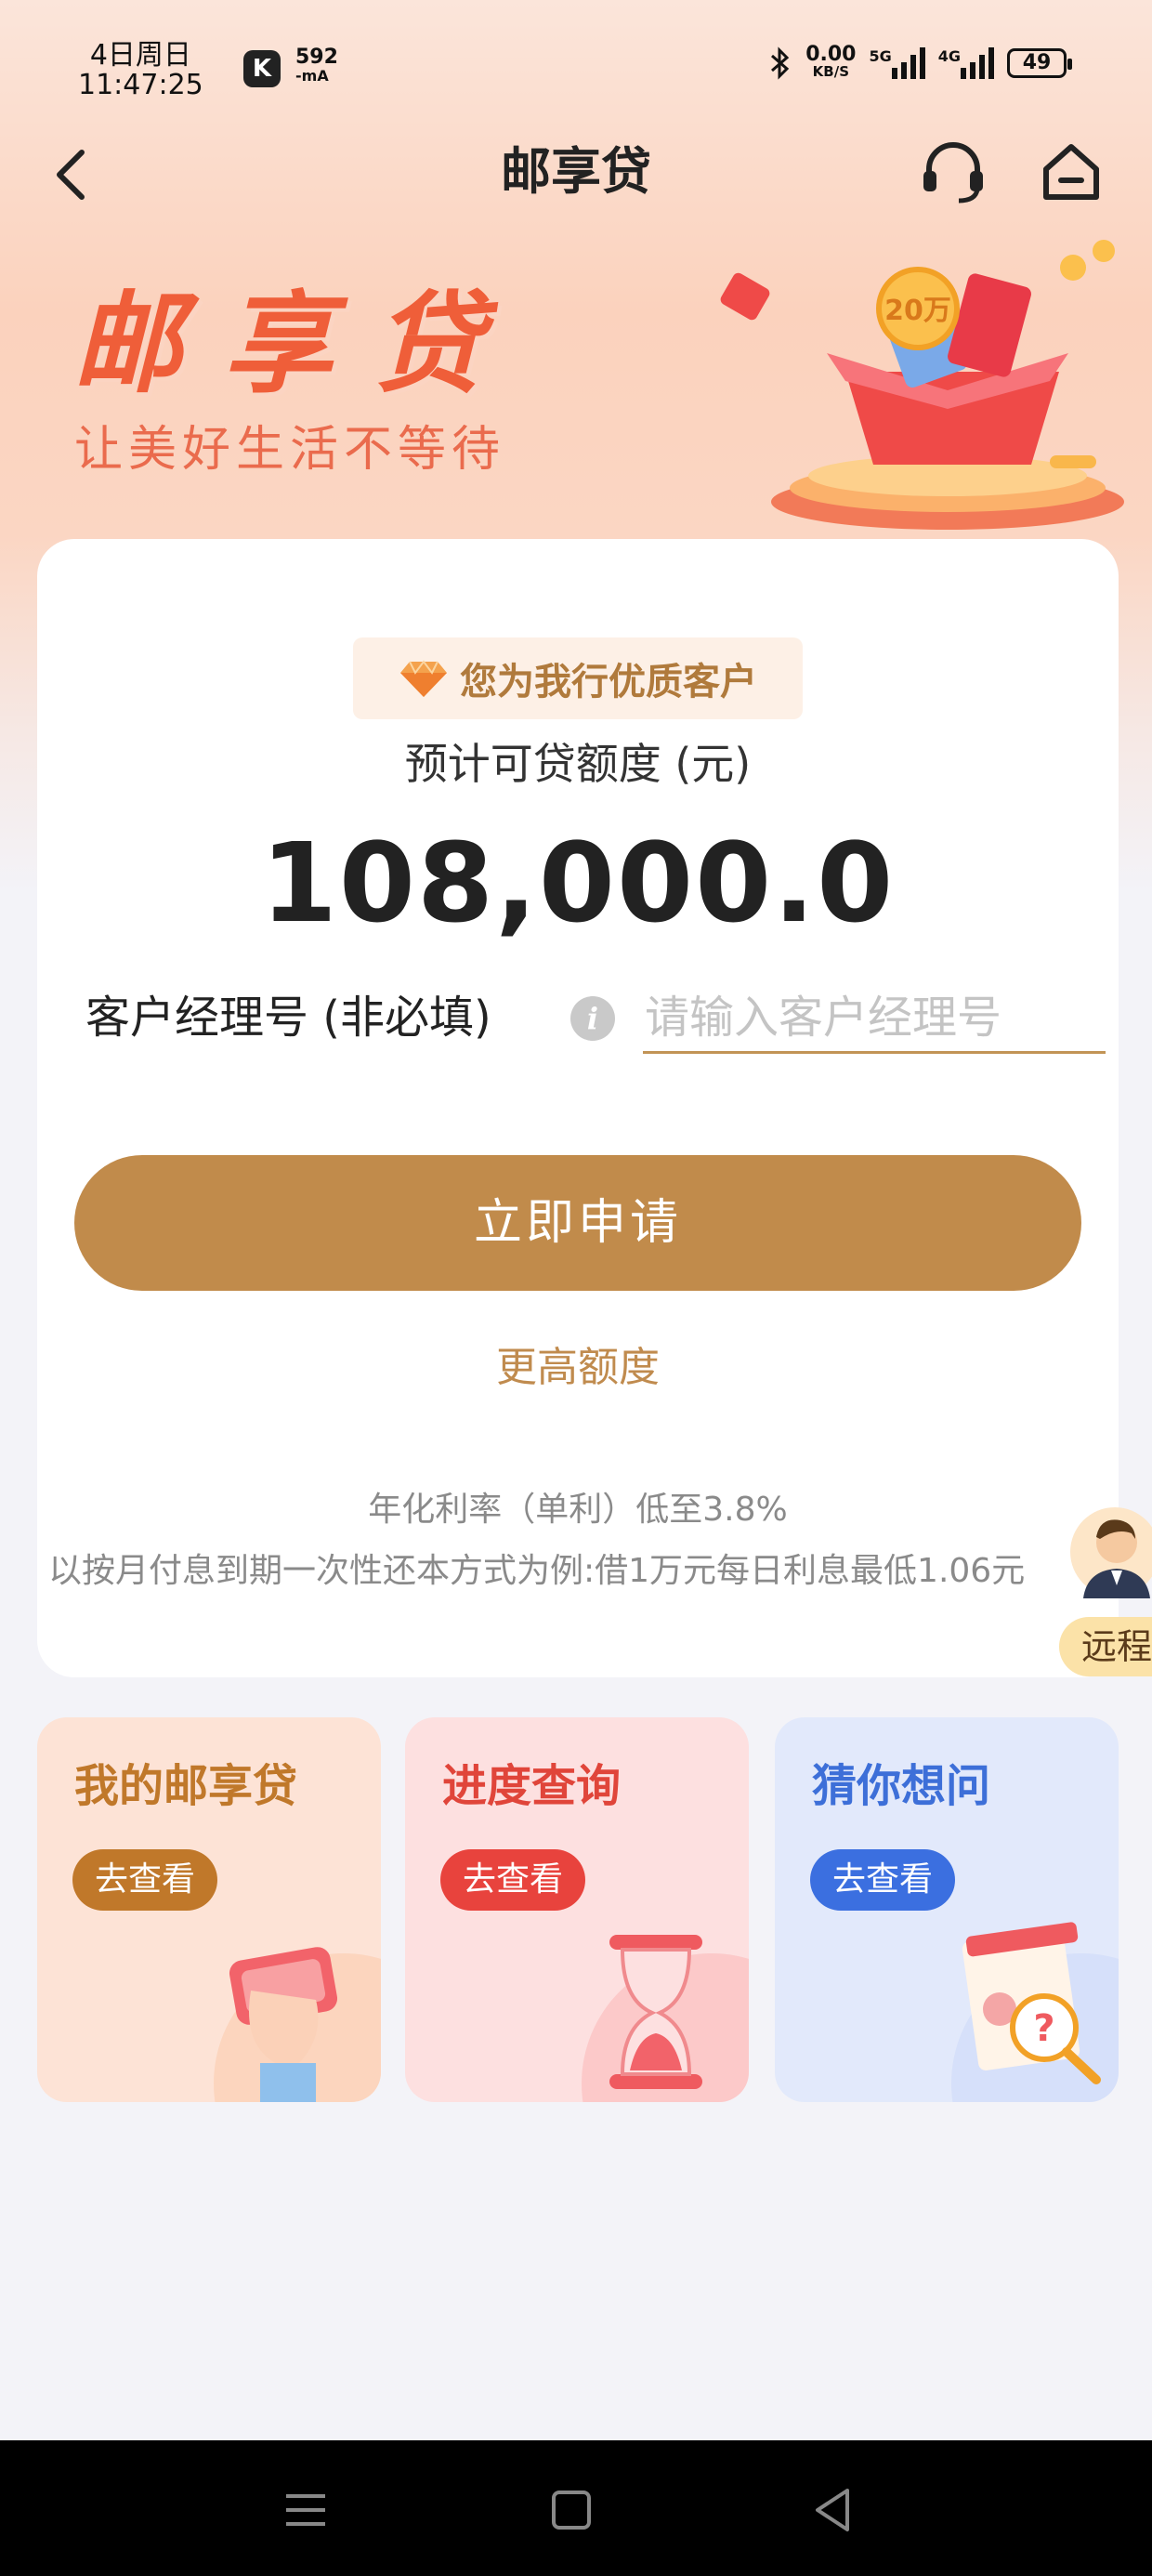 This screenshot has width=1152, height=2576. I want to click on hourglass-illustration, so click(665, 2018).